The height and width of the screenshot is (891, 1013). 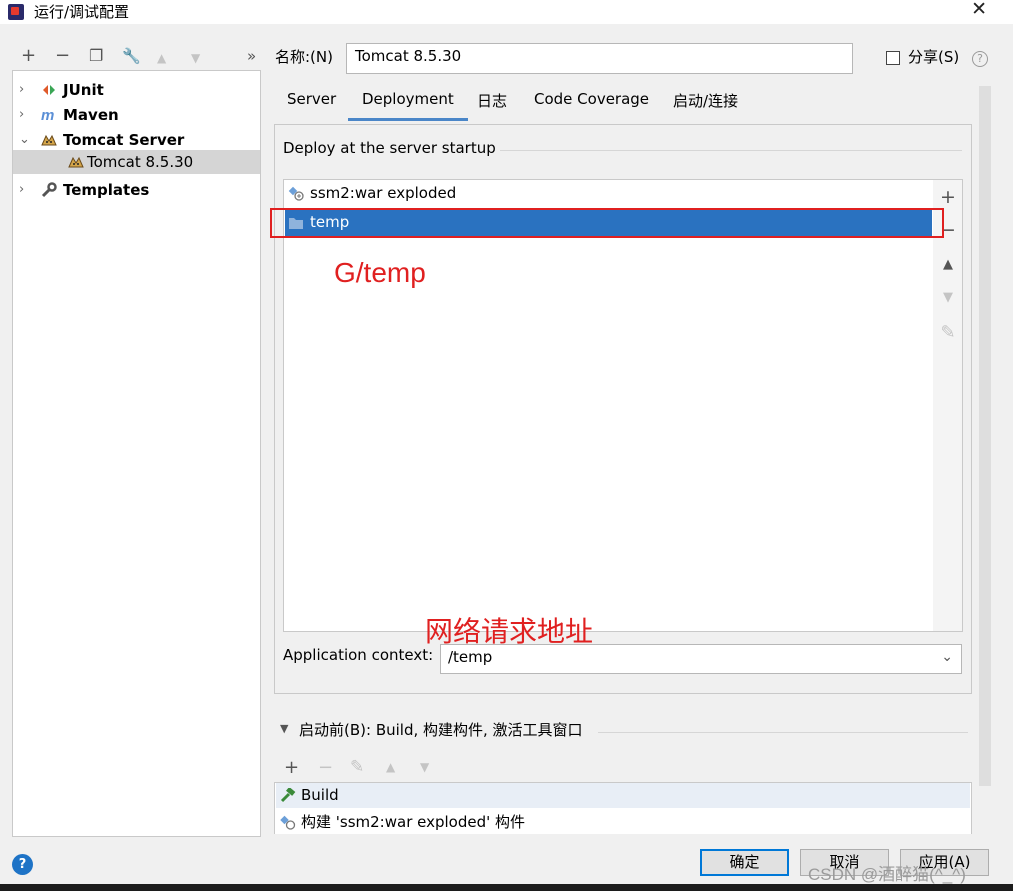 I want to click on app-context-combobox: /temp ⌄, so click(x=701, y=659).